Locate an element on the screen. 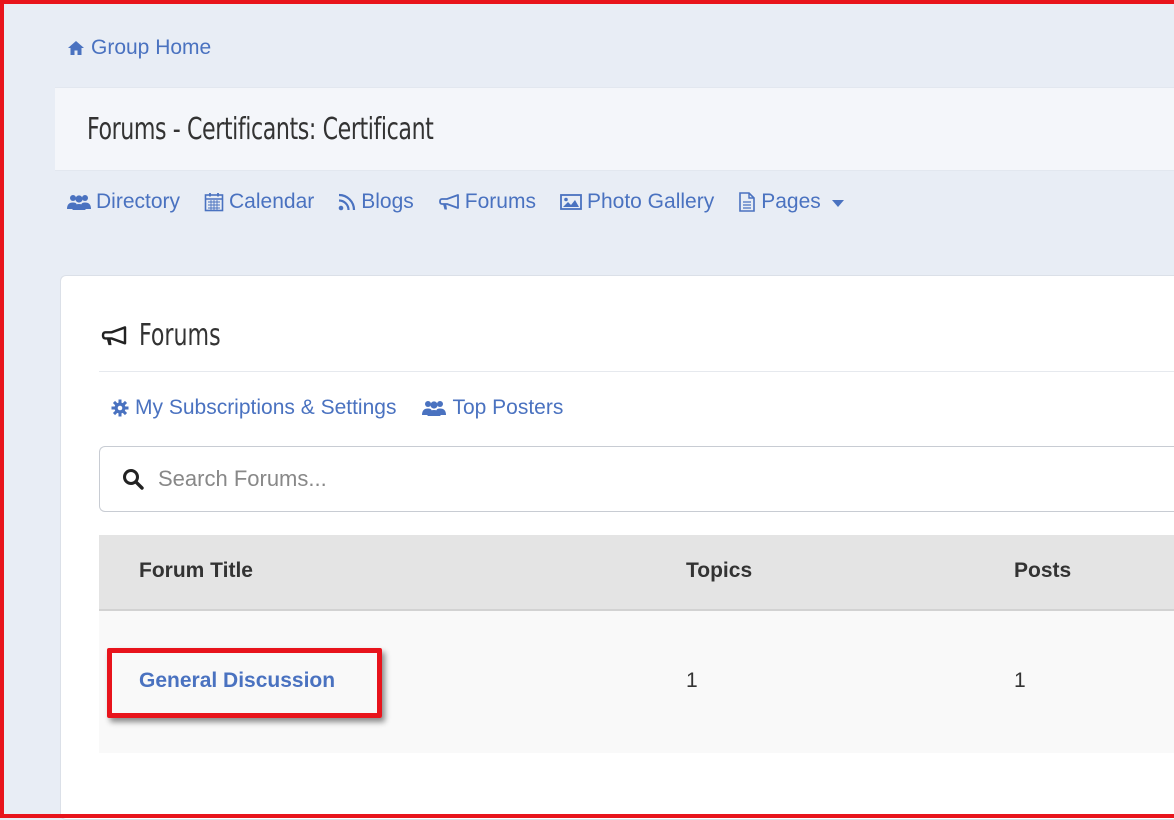 Image resolution: width=1174 pixels, height=820 pixels. table-header: Forum Title Topics Posts is located at coordinates (636, 573).